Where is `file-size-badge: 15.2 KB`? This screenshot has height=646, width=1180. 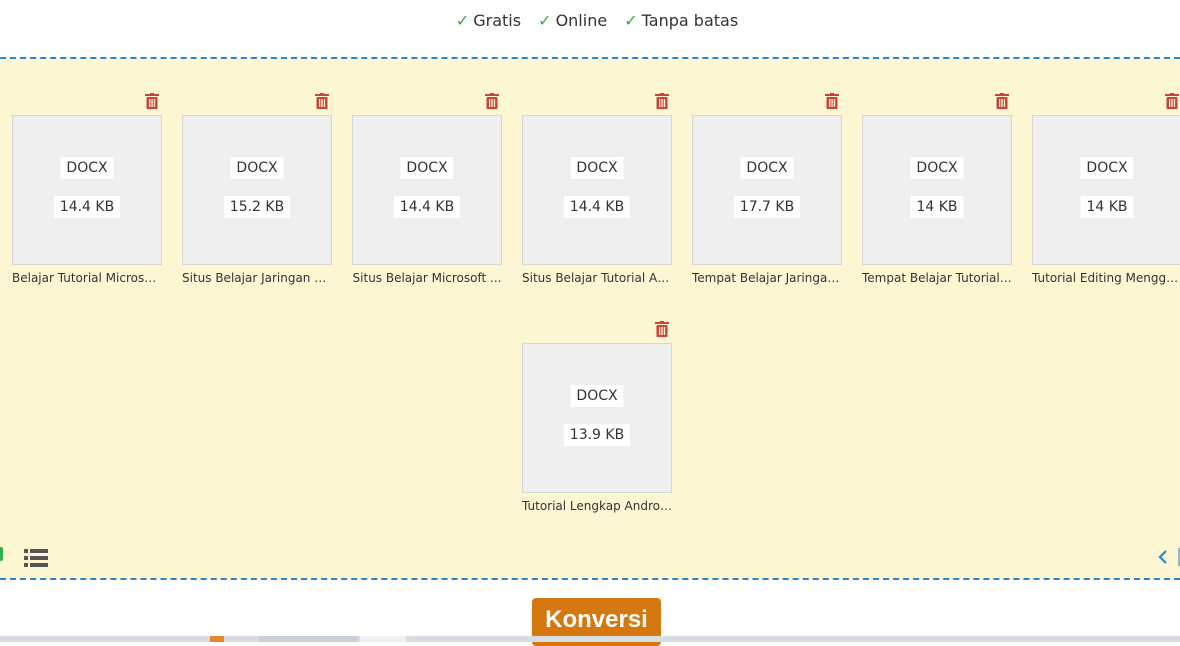 file-size-badge: 15.2 KB is located at coordinates (257, 207).